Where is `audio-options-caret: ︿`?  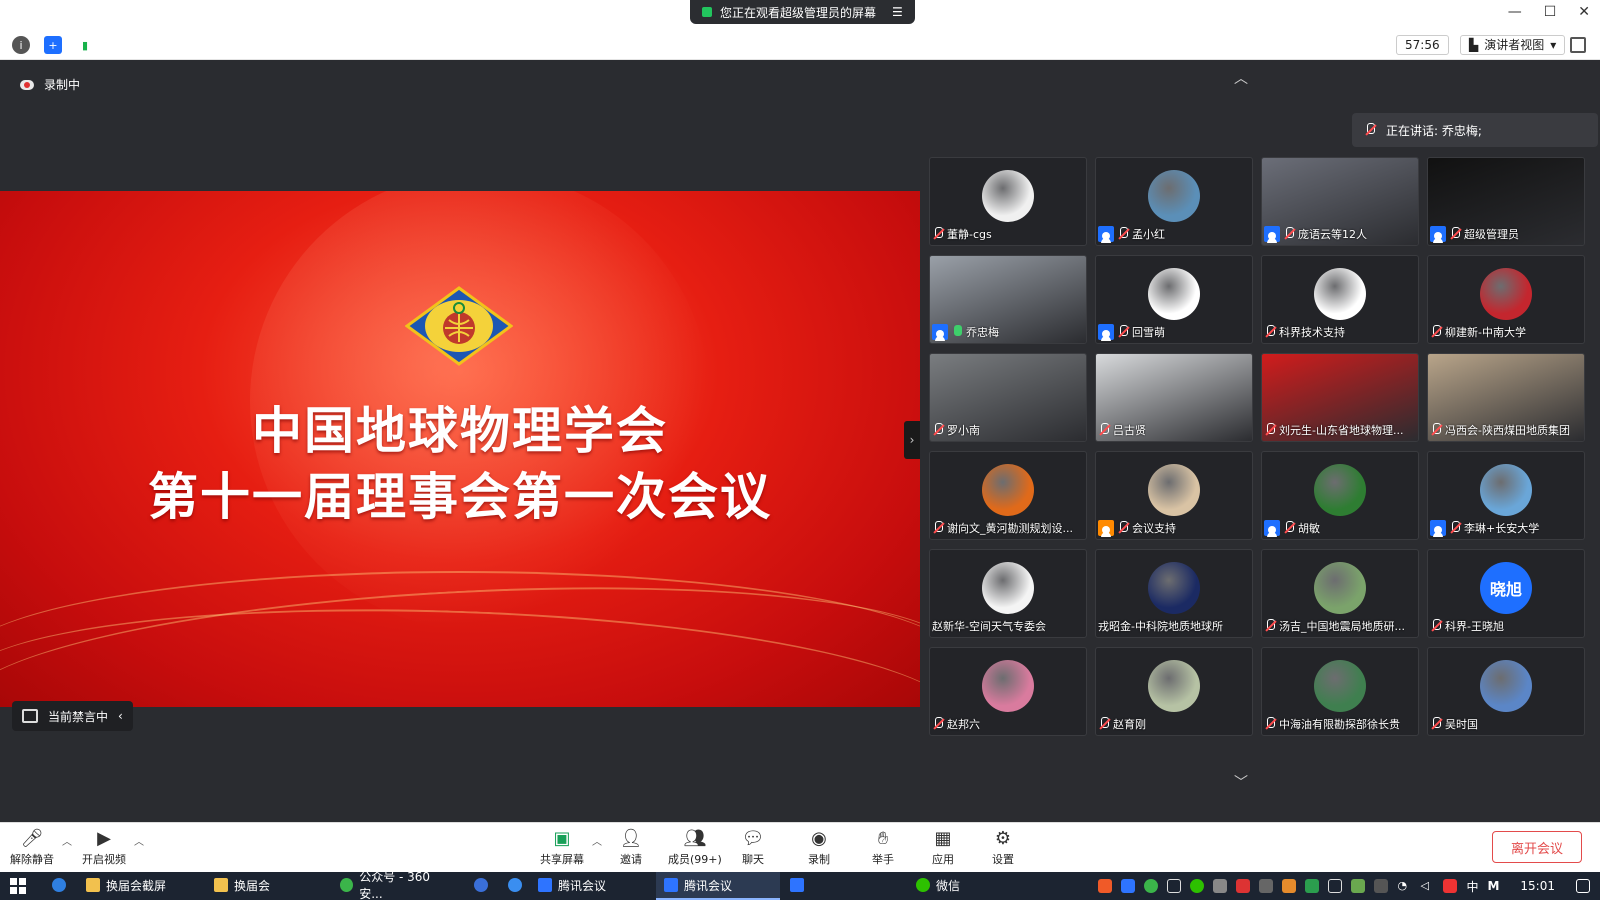 audio-options-caret: ︿ is located at coordinates (67, 840).